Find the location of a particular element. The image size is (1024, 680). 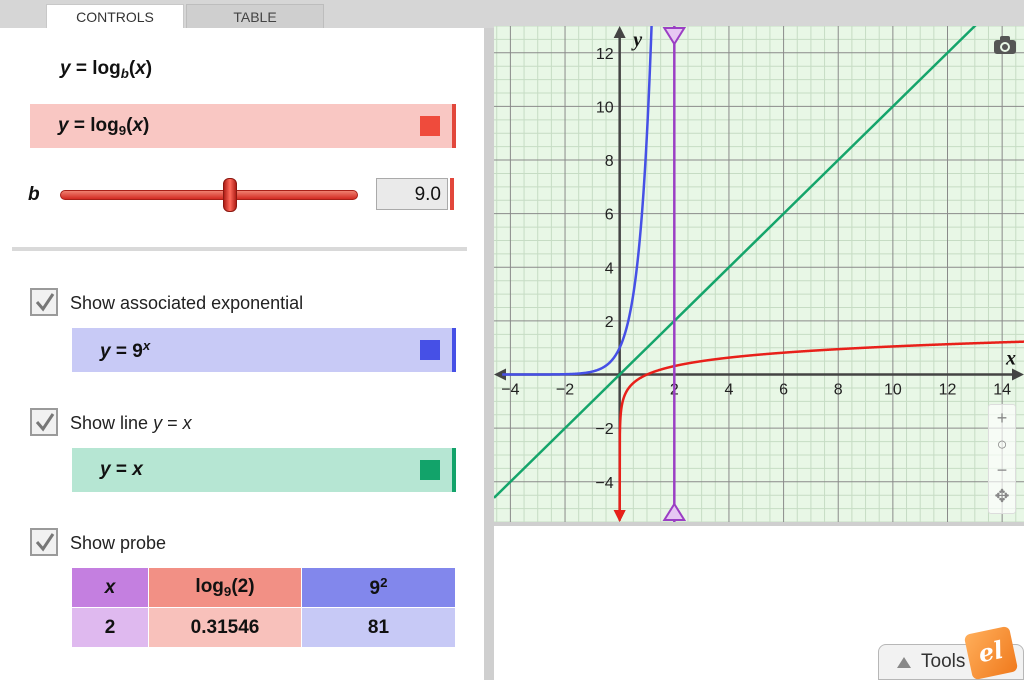

y-tick-label: 10 is located at coordinates (605, 107).